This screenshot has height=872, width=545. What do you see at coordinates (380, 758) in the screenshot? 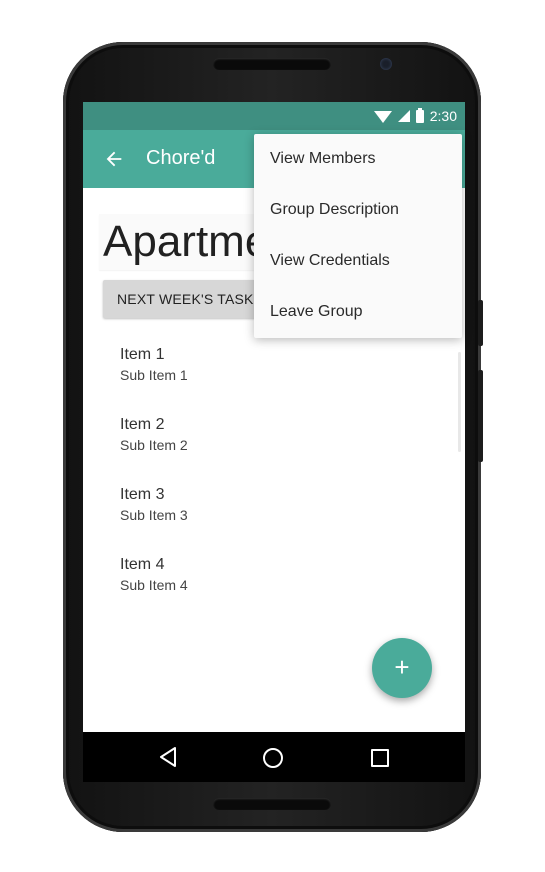
I see `nav-recents-icon` at bounding box center [380, 758].